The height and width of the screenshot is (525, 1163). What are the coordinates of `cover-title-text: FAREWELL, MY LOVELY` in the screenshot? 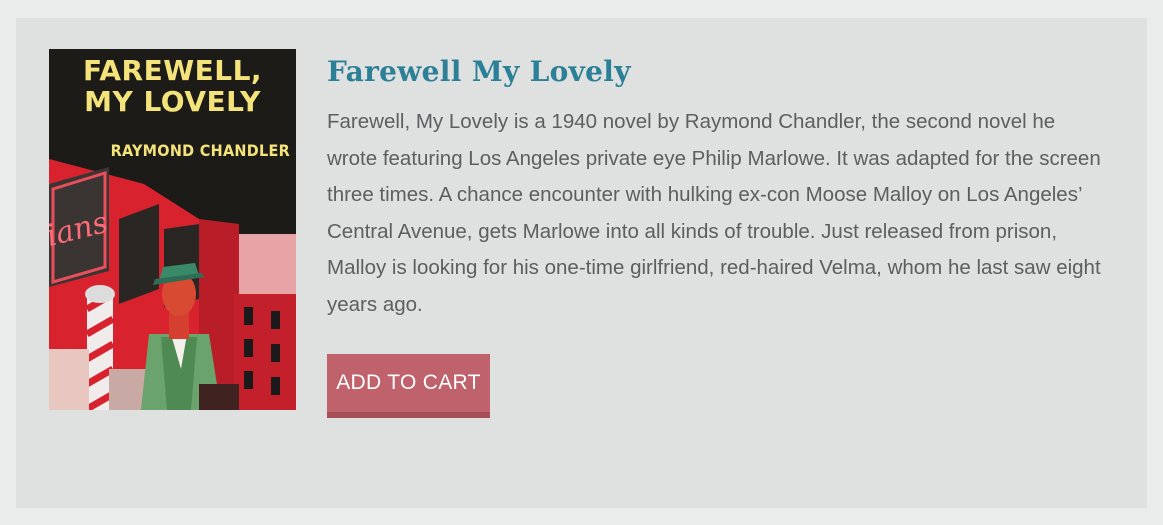 It's located at (172, 86).